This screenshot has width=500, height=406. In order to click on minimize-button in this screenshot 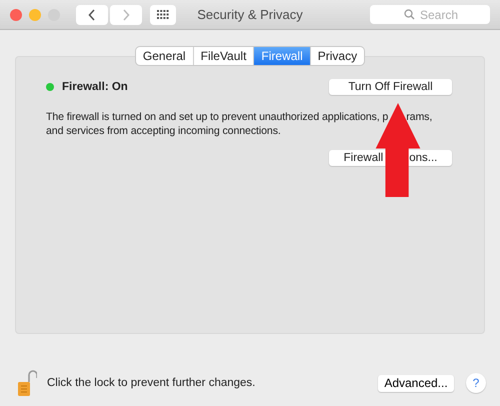, I will do `click(35, 14)`.